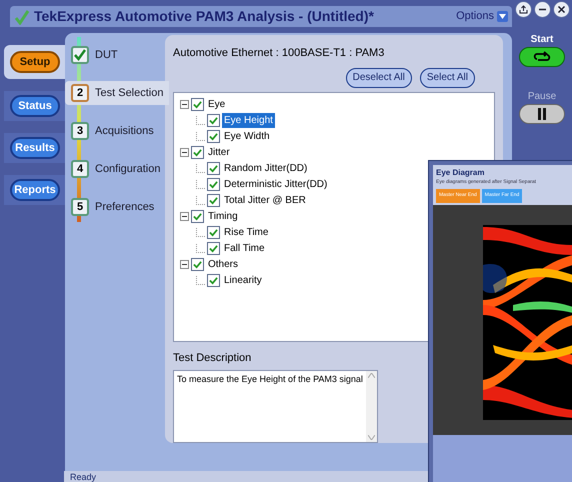  I want to click on step-item: 2 Test Selection, so click(117, 93).